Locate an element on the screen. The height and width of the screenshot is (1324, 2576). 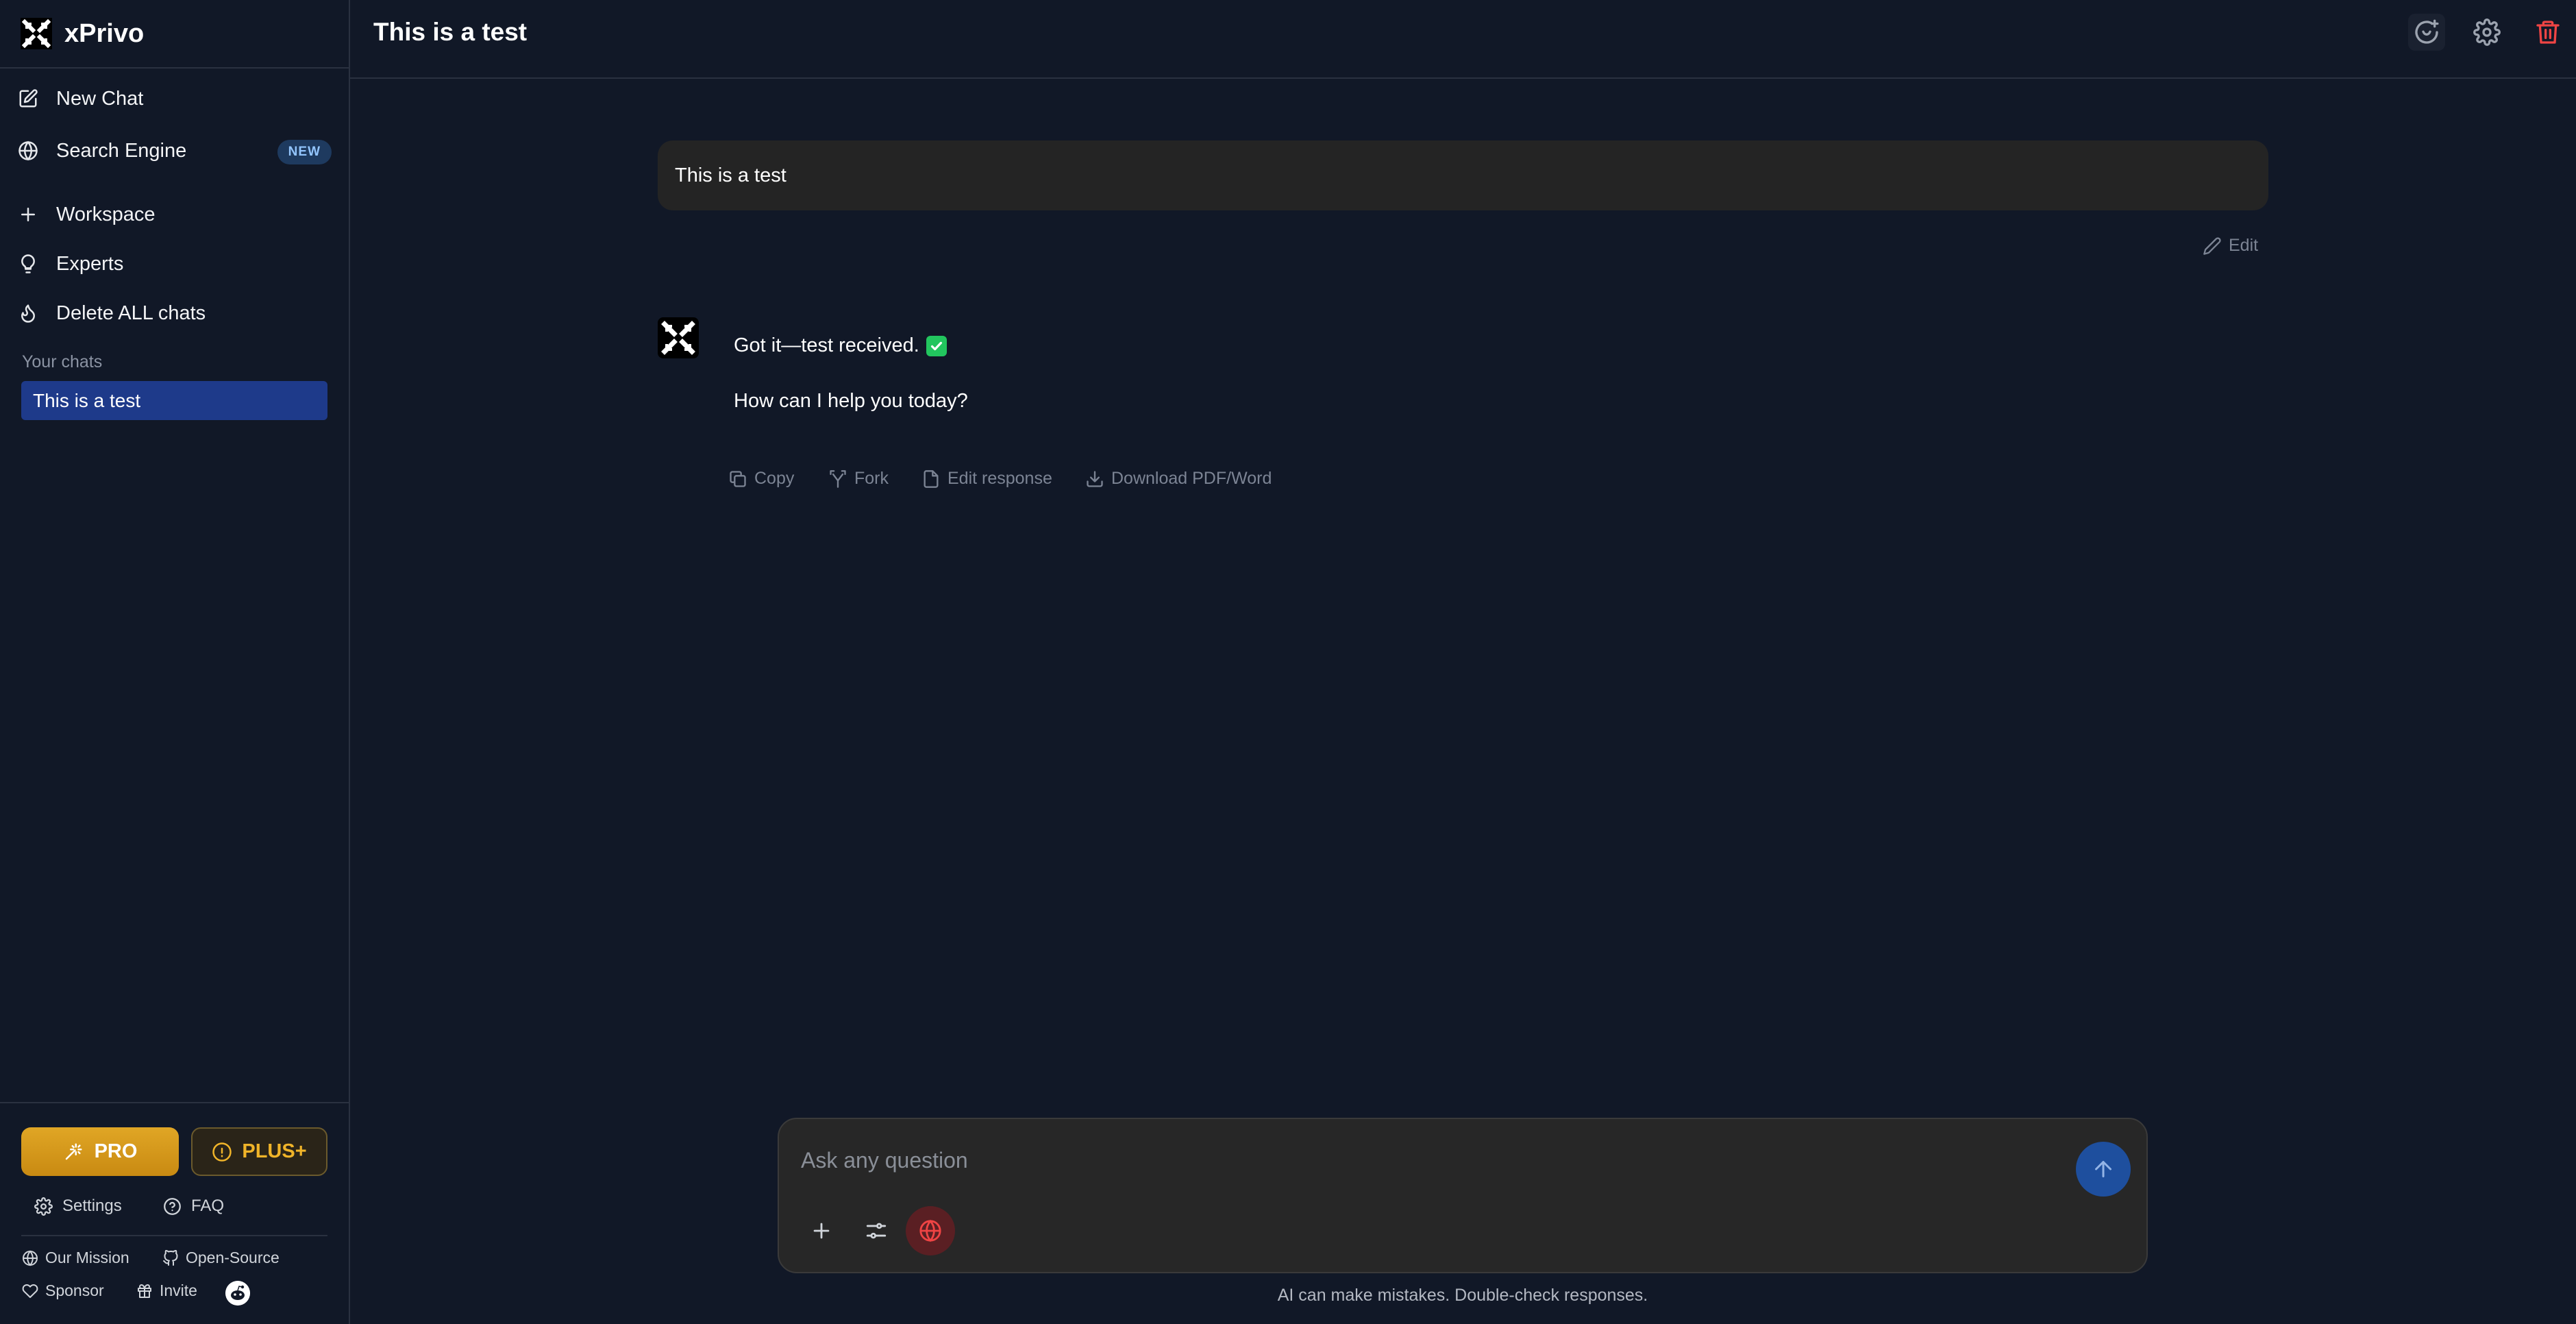
sidebar-item-label: Search Engine is located at coordinates (121, 150).